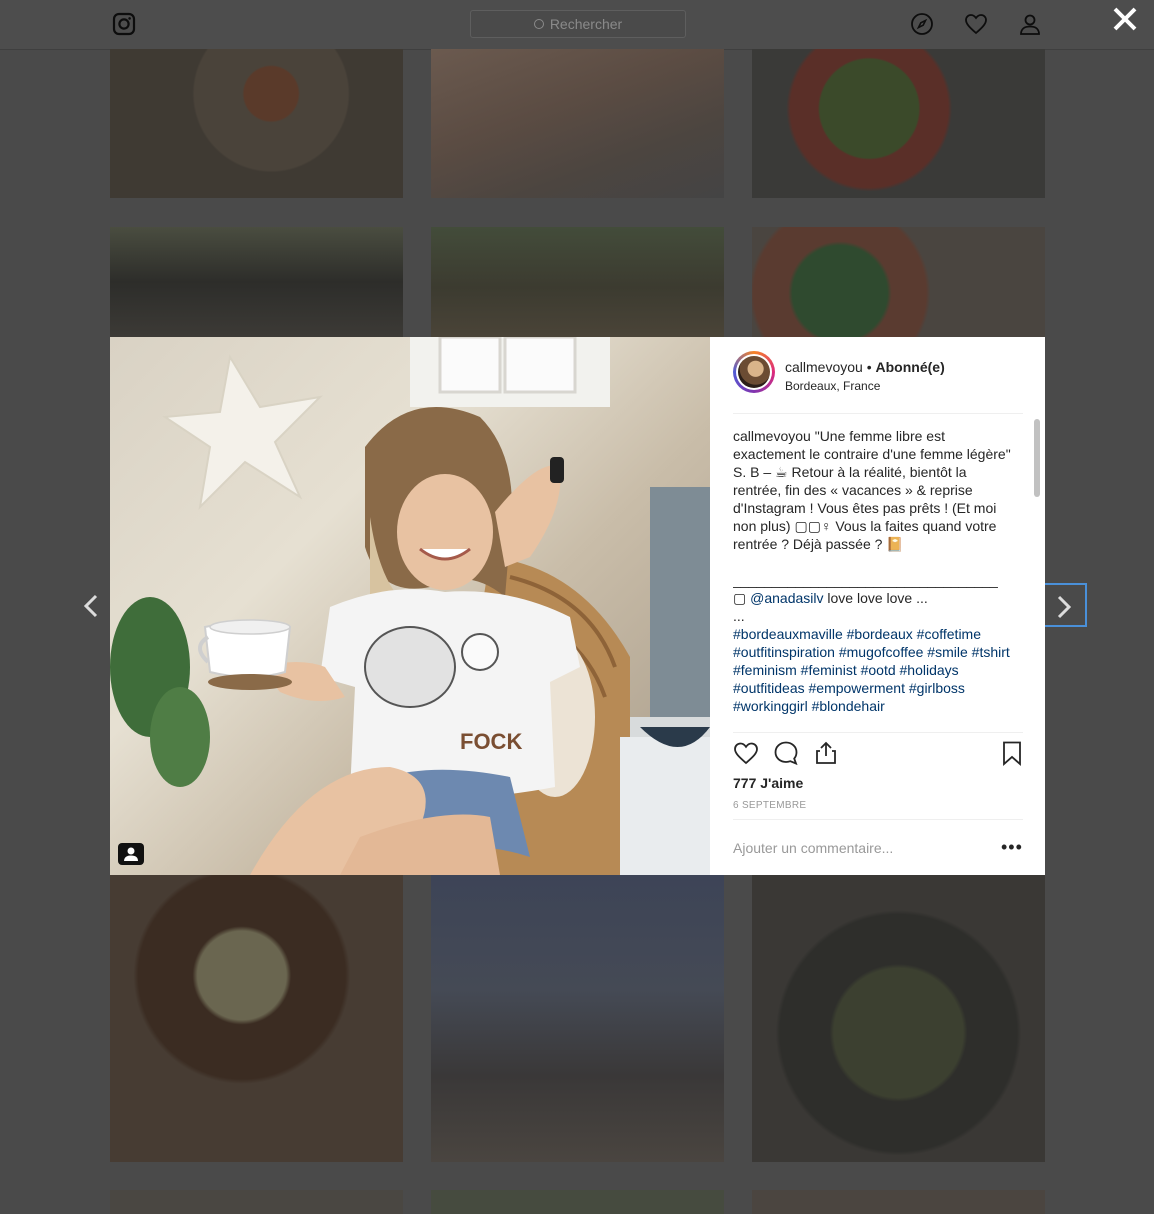 The height and width of the screenshot is (1214, 1154). What do you see at coordinates (1125, 19) in the screenshot?
I see `close-icon` at bounding box center [1125, 19].